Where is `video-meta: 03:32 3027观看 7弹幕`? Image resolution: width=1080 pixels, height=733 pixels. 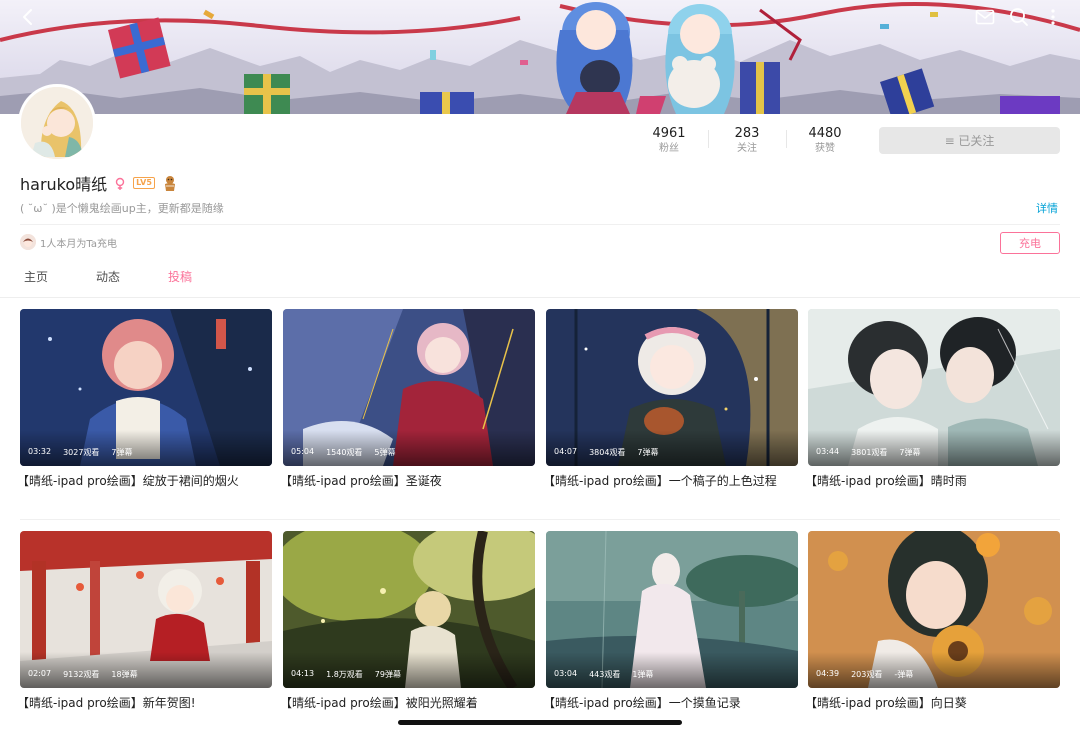 video-meta: 03:32 3027观看 7弹幕 is located at coordinates (80, 452).